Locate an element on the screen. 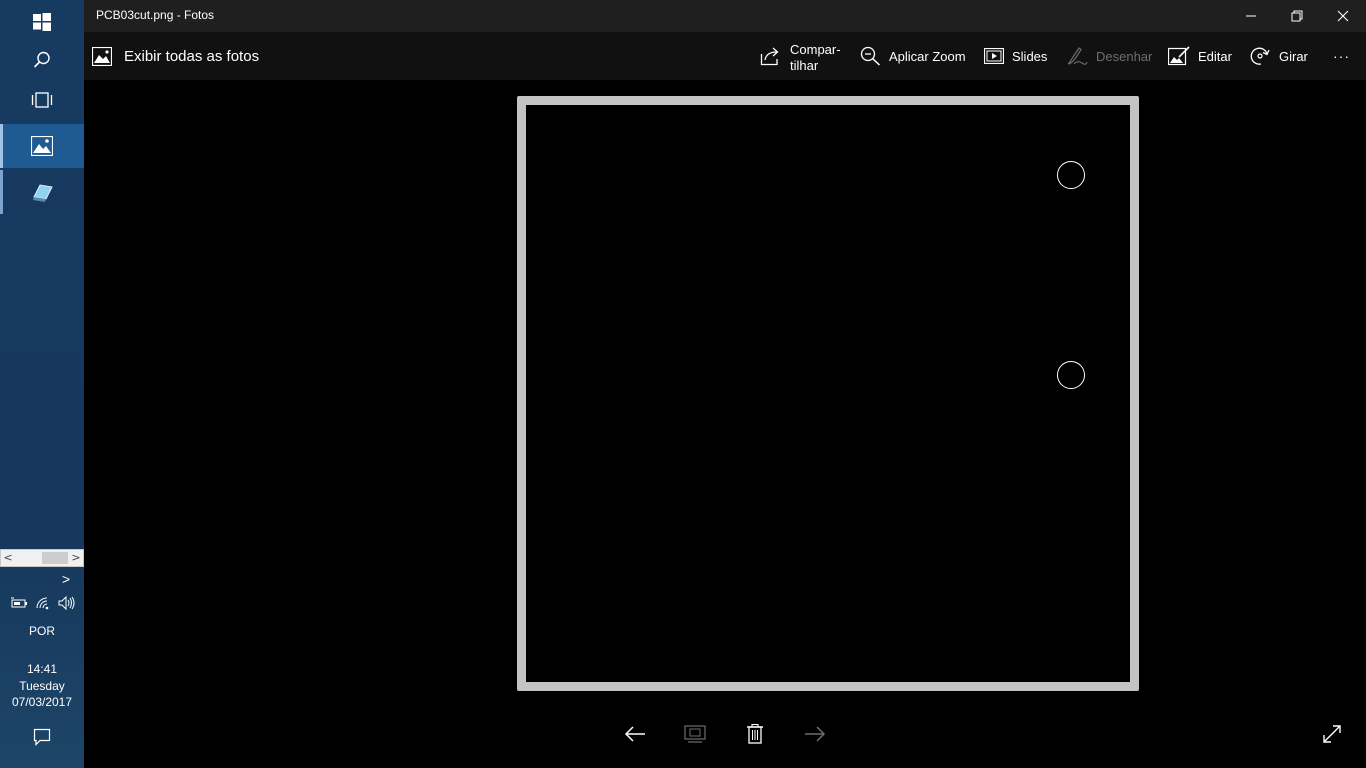  expand-icon is located at coordinates (1332, 734).